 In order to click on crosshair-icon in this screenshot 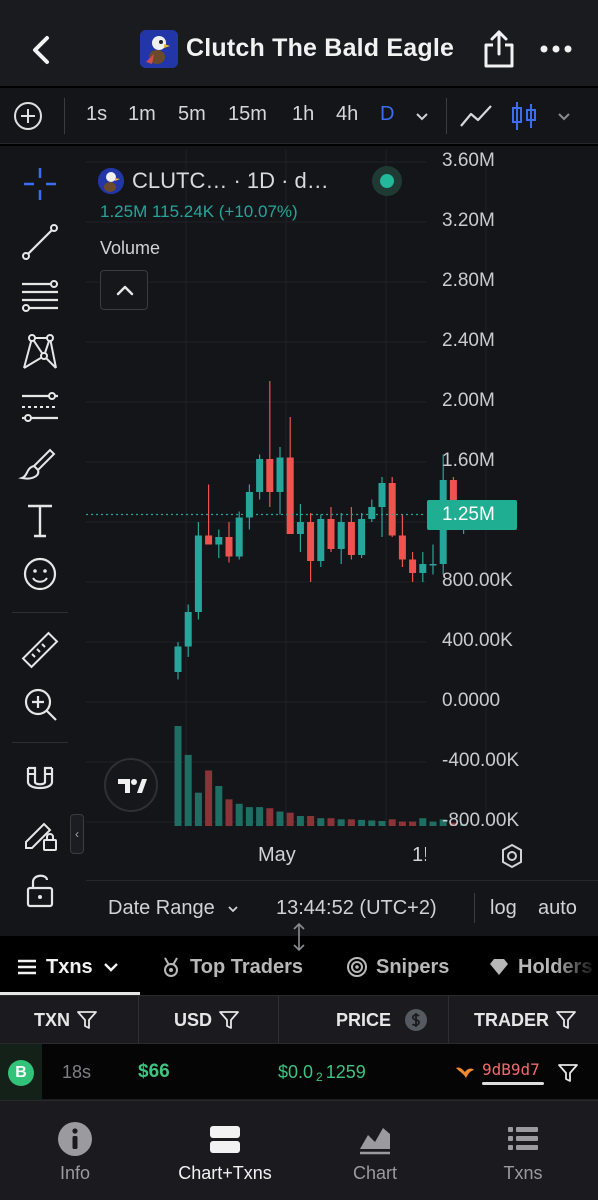, I will do `click(40, 184)`.